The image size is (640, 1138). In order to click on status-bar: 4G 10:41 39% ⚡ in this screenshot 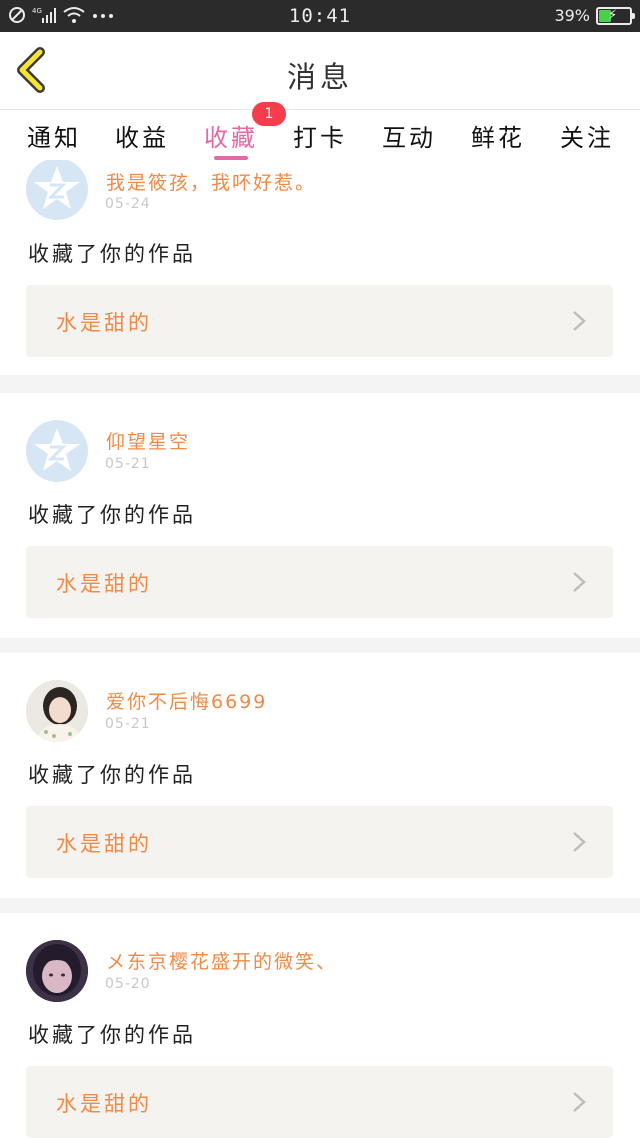, I will do `click(320, 16)`.